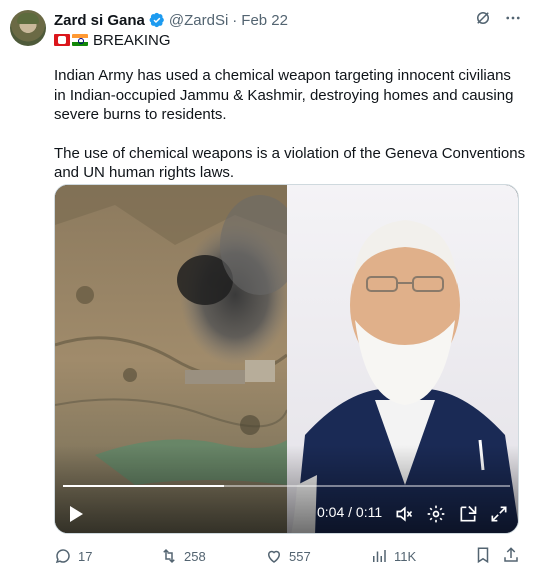  What do you see at coordinates (404, 514) in the screenshot?
I see `mute-icon` at bounding box center [404, 514].